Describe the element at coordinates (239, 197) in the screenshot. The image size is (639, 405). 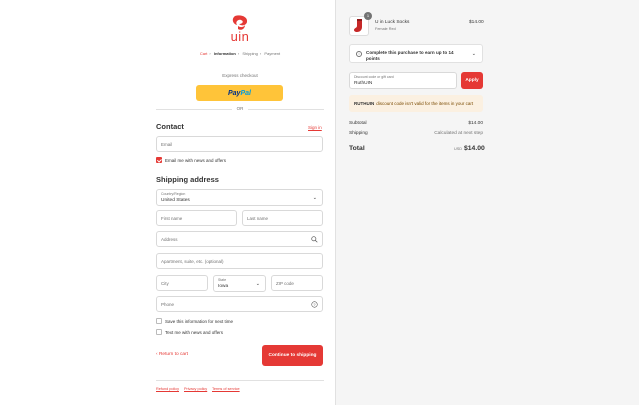
I see `country-select: Country/Region United States ⌄` at that location.